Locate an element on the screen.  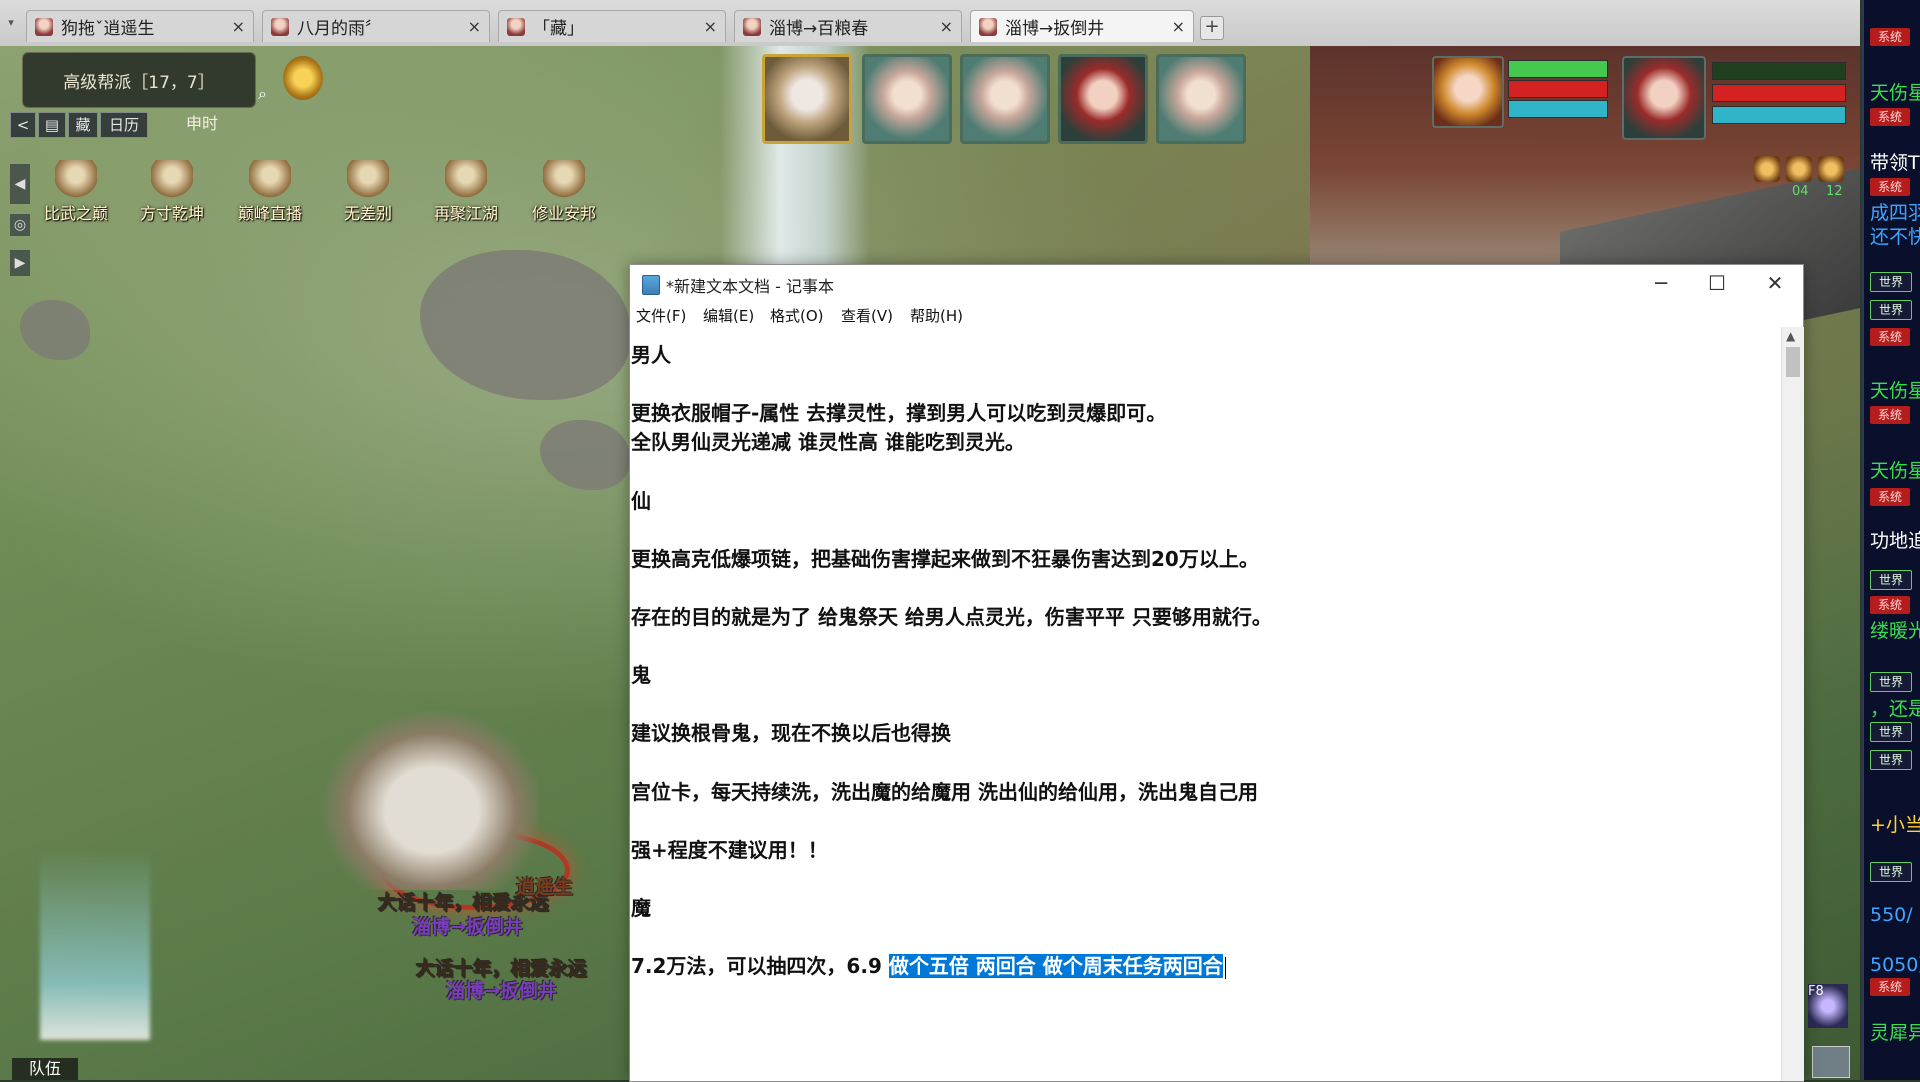
minimize-button: ─ is located at coordinates (1661, 283).